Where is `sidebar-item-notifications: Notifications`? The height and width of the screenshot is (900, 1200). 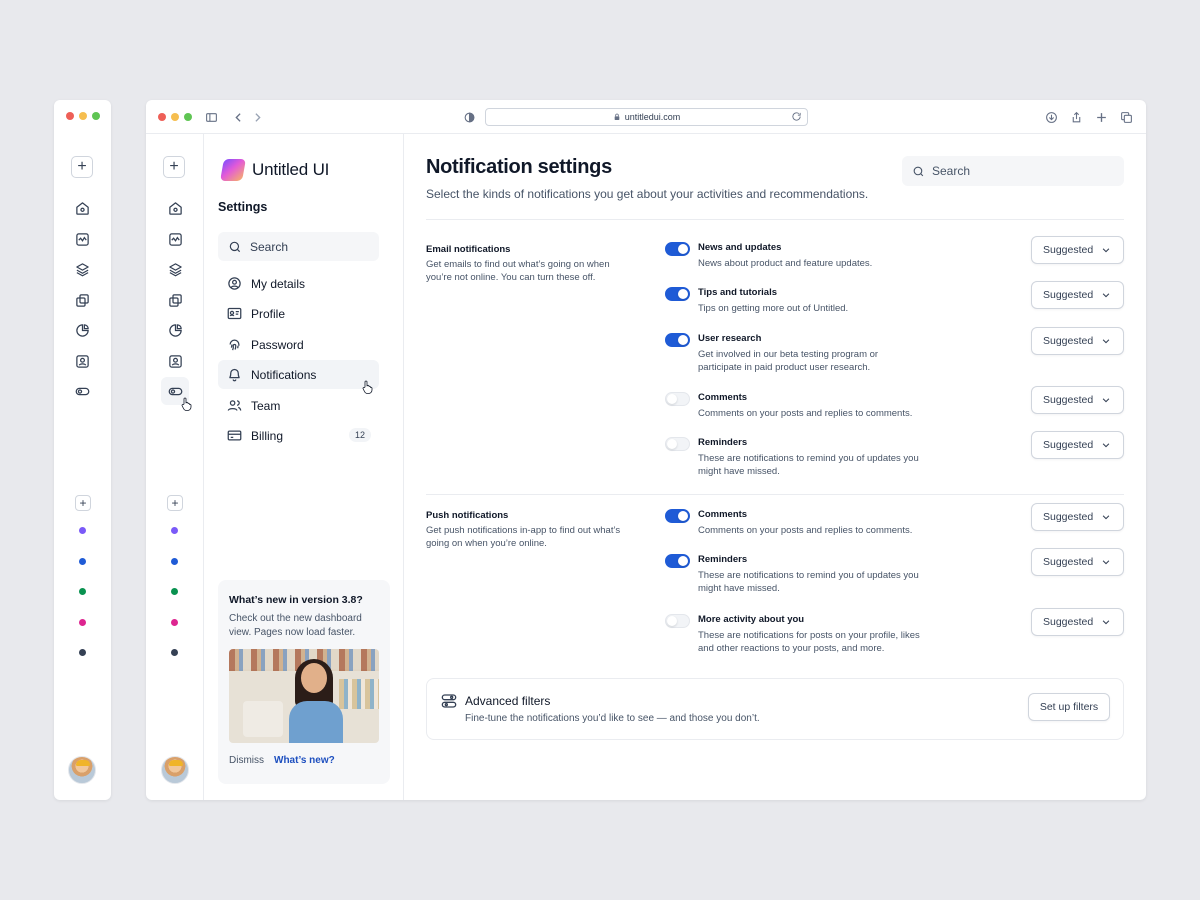
sidebar-item-notifications: Notifications is located at coordinates (298, 374).